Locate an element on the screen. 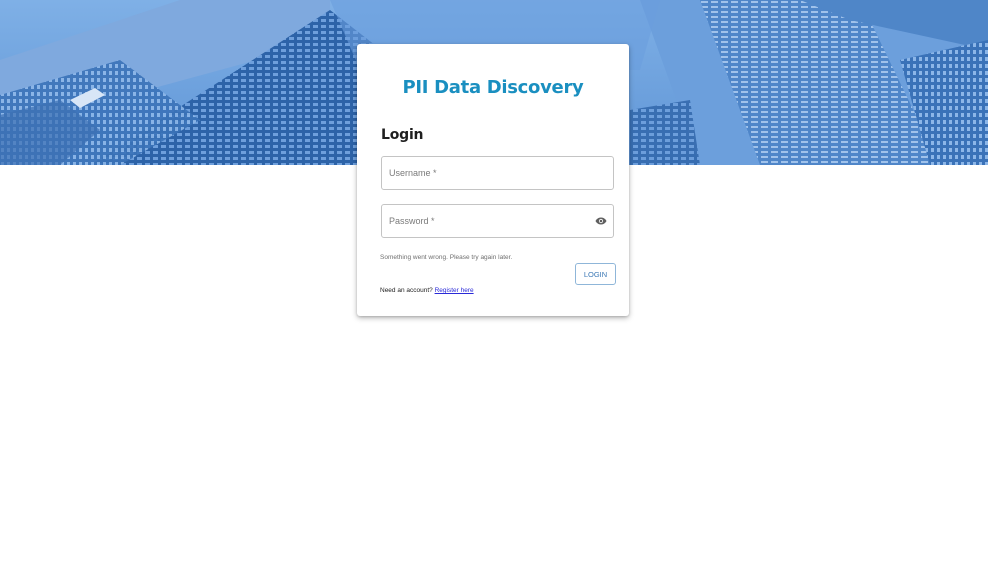 The height and width of the screenshot is (572, 988). eye-icon is located at coordinates (601, 221).